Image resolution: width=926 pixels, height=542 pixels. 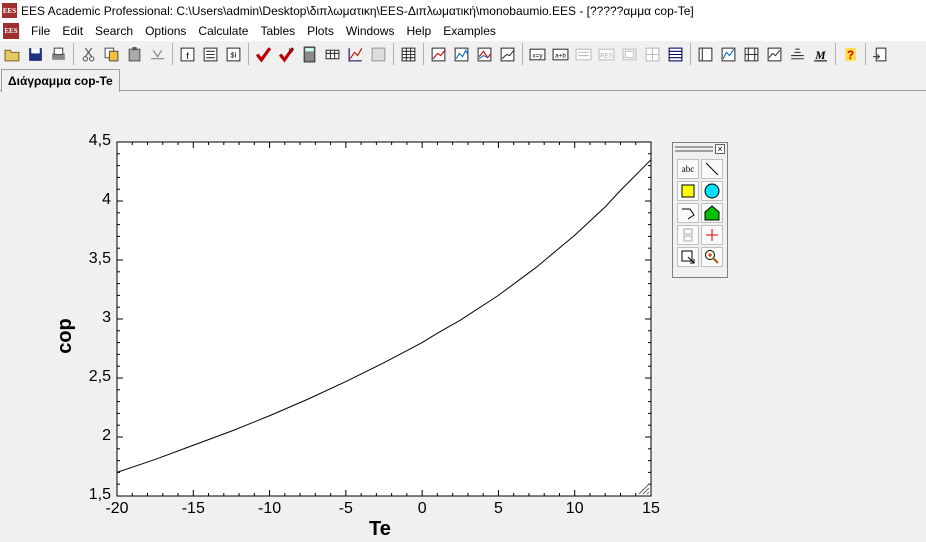 I want to click on svg-text: RES, so click(x=605, y=55).